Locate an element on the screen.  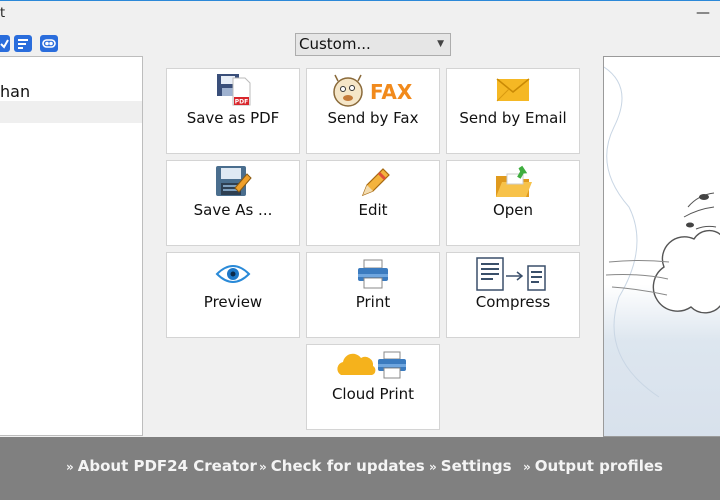
cloud-print-button: Cloud Print is located at coordinates (373, 387).